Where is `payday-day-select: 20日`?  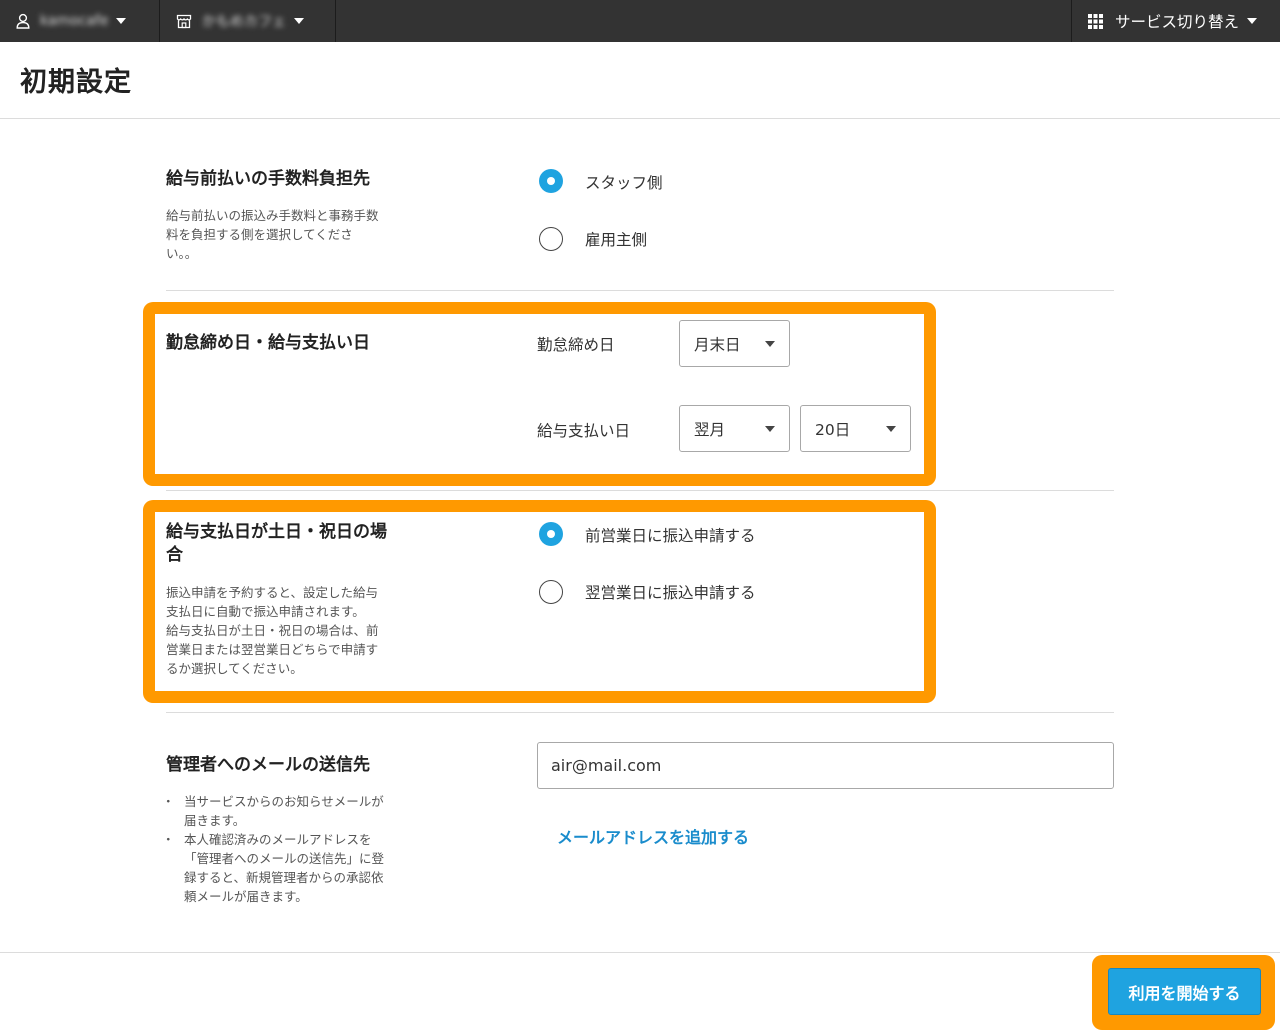
payday-day-select: 20日 is located at coordinates (855, 428).